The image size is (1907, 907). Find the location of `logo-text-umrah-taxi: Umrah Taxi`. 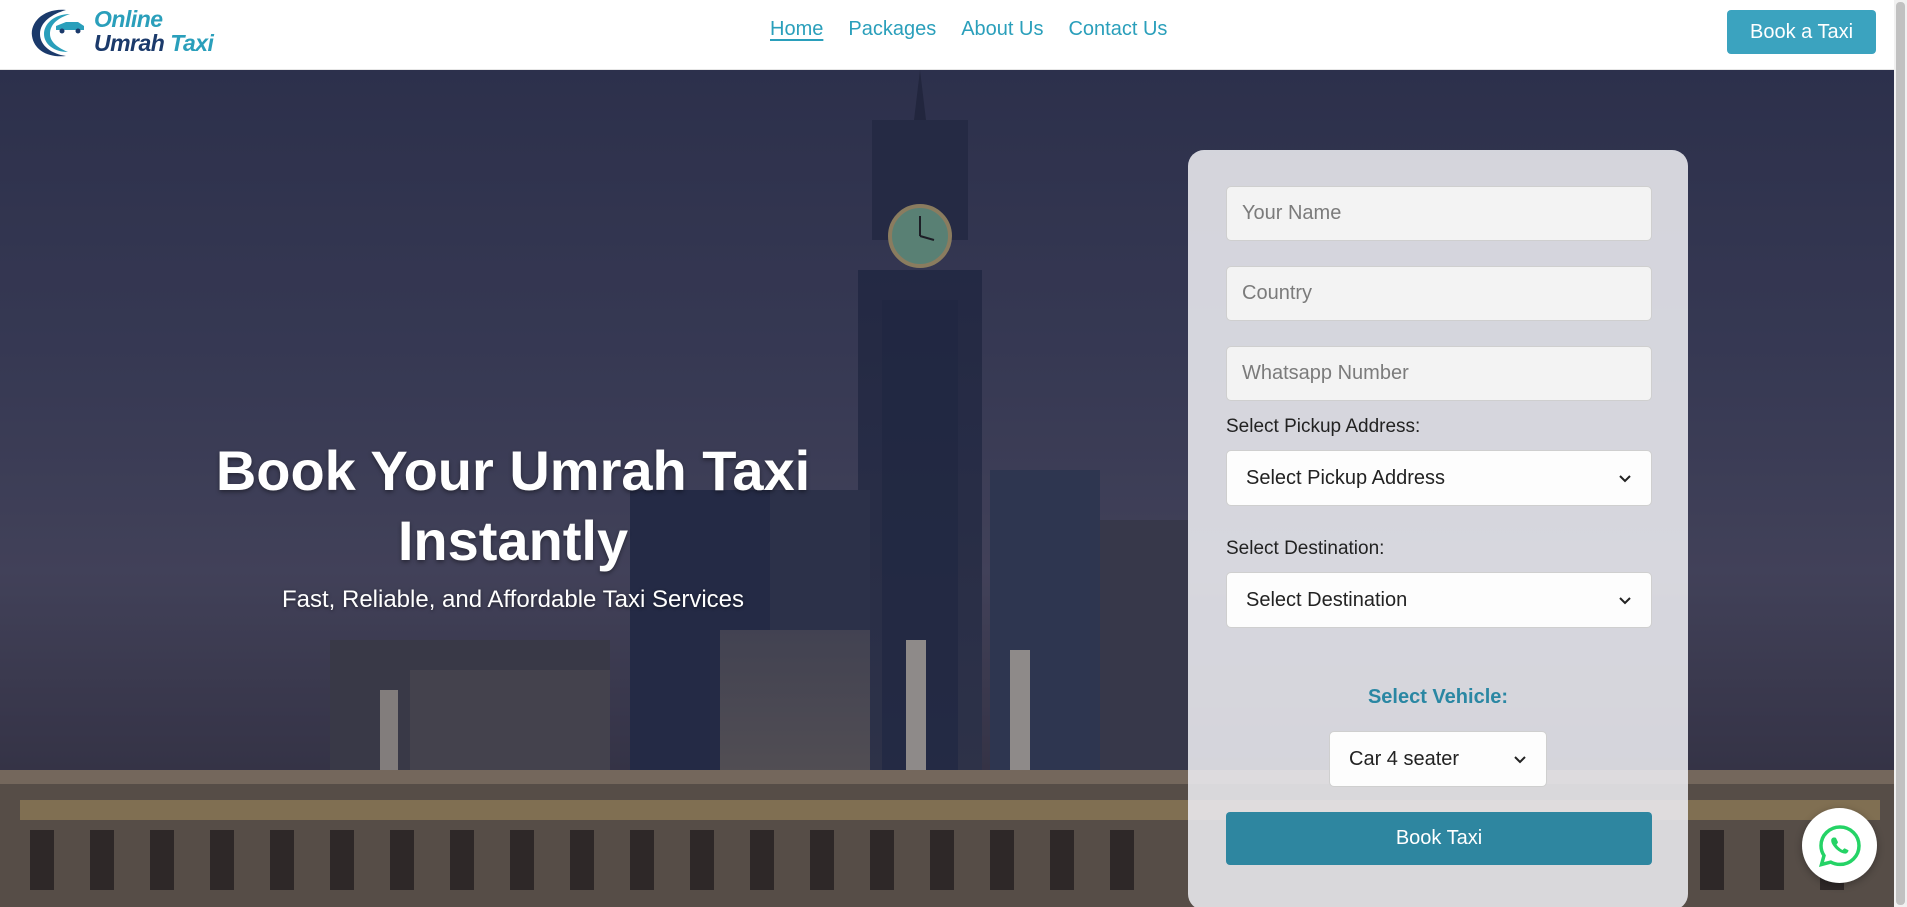

logo-text-umrah-taxi: Umrah Taxi is located at coordinates (154, 43).